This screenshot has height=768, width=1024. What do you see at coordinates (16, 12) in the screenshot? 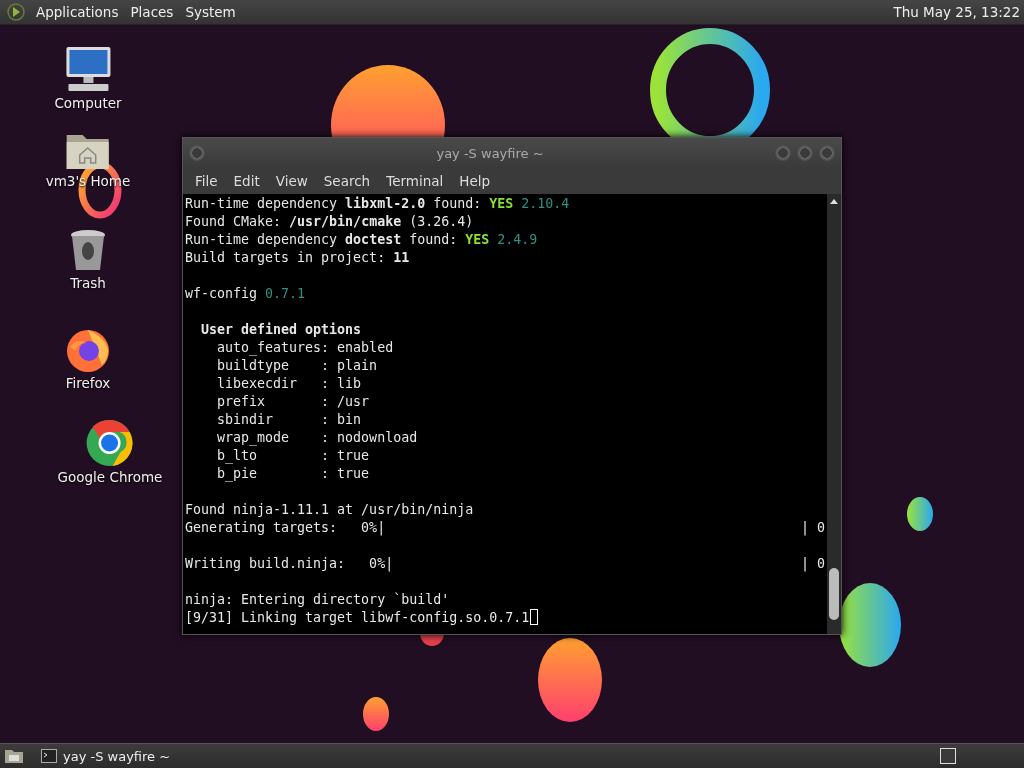
I see `logo-icon` at bounding box center [16, 12].